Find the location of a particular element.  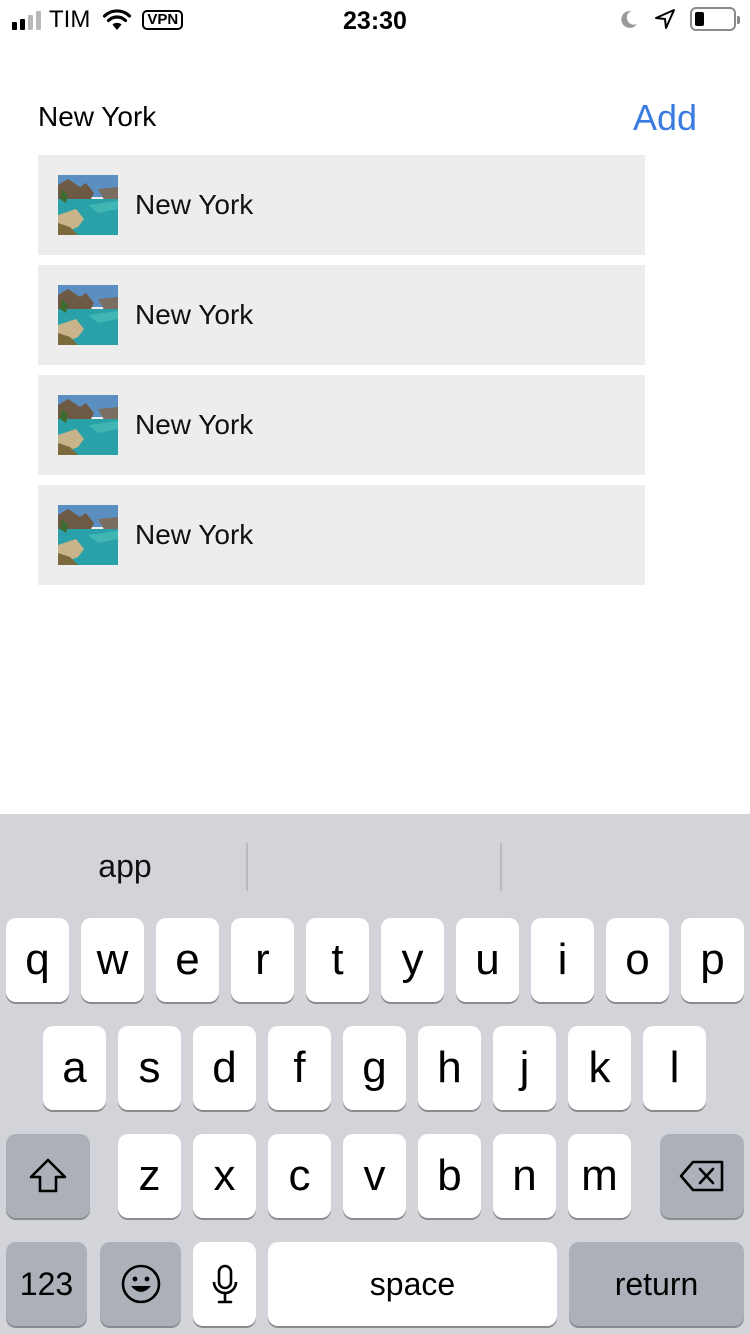

key-c: c is located at coordinates (299, 1176).